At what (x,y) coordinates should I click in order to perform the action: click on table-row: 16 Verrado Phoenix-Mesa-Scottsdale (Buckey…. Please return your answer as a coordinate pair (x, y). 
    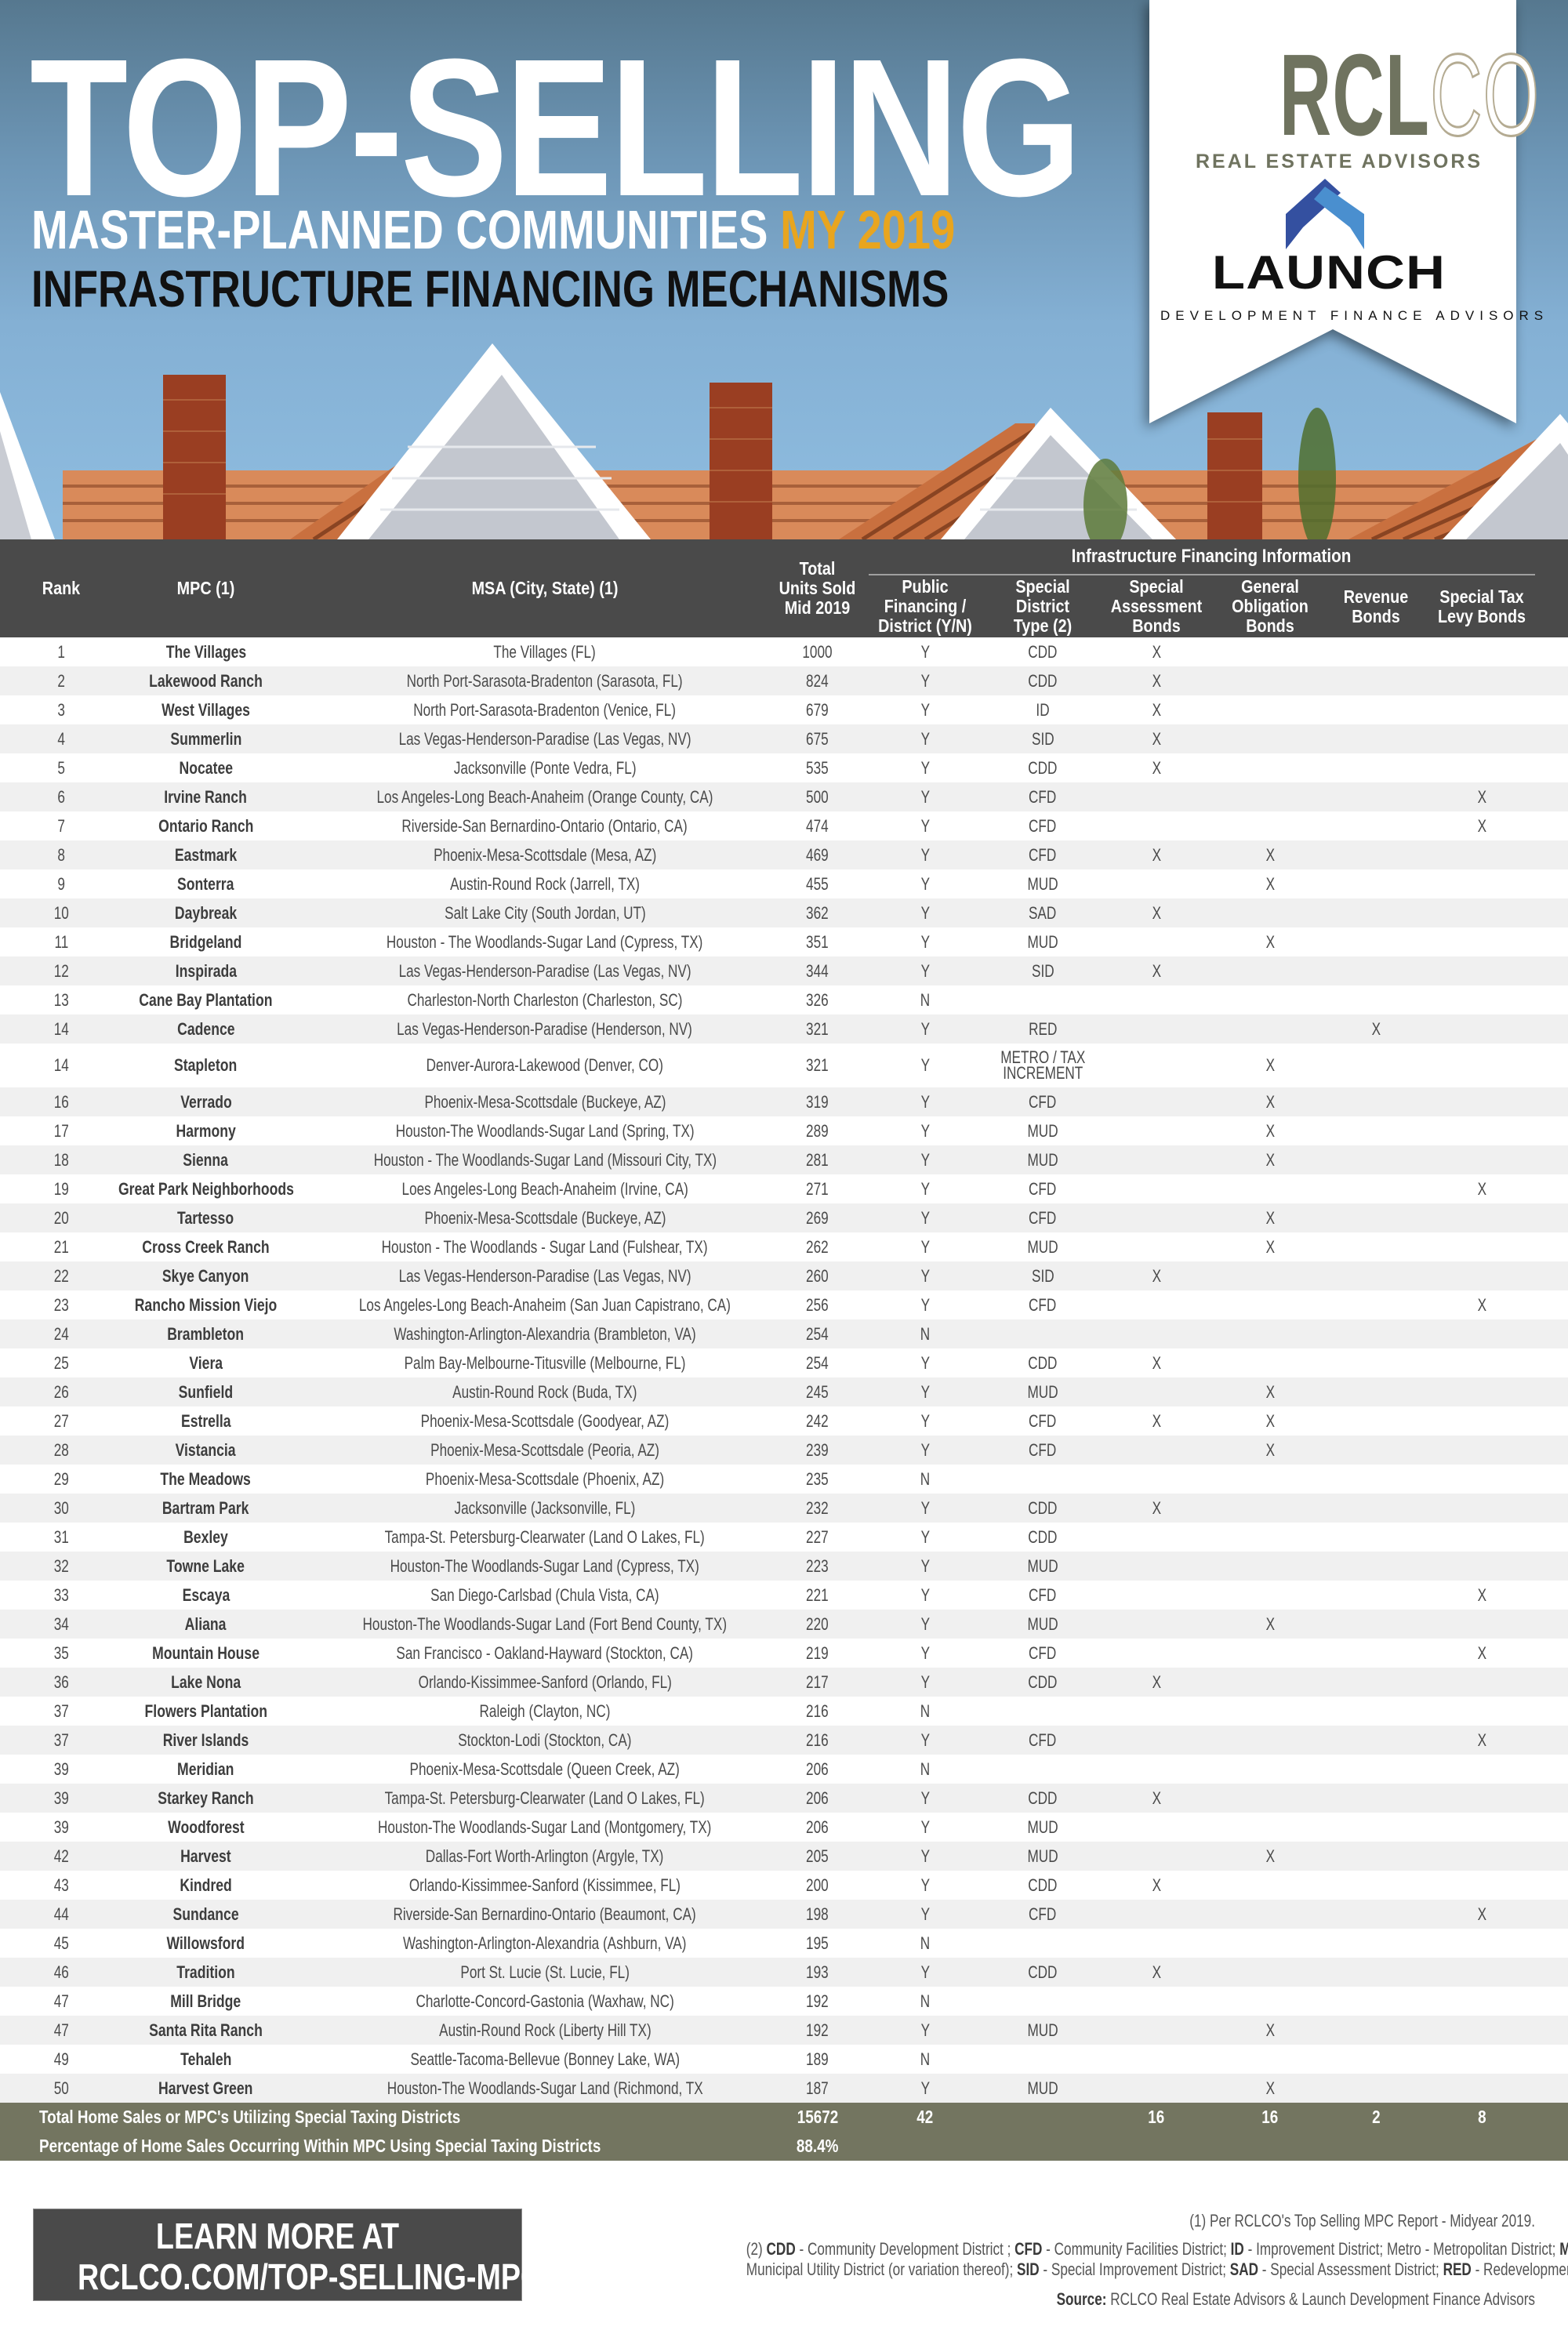
    Looking at the image, I should click on (784, 1101).